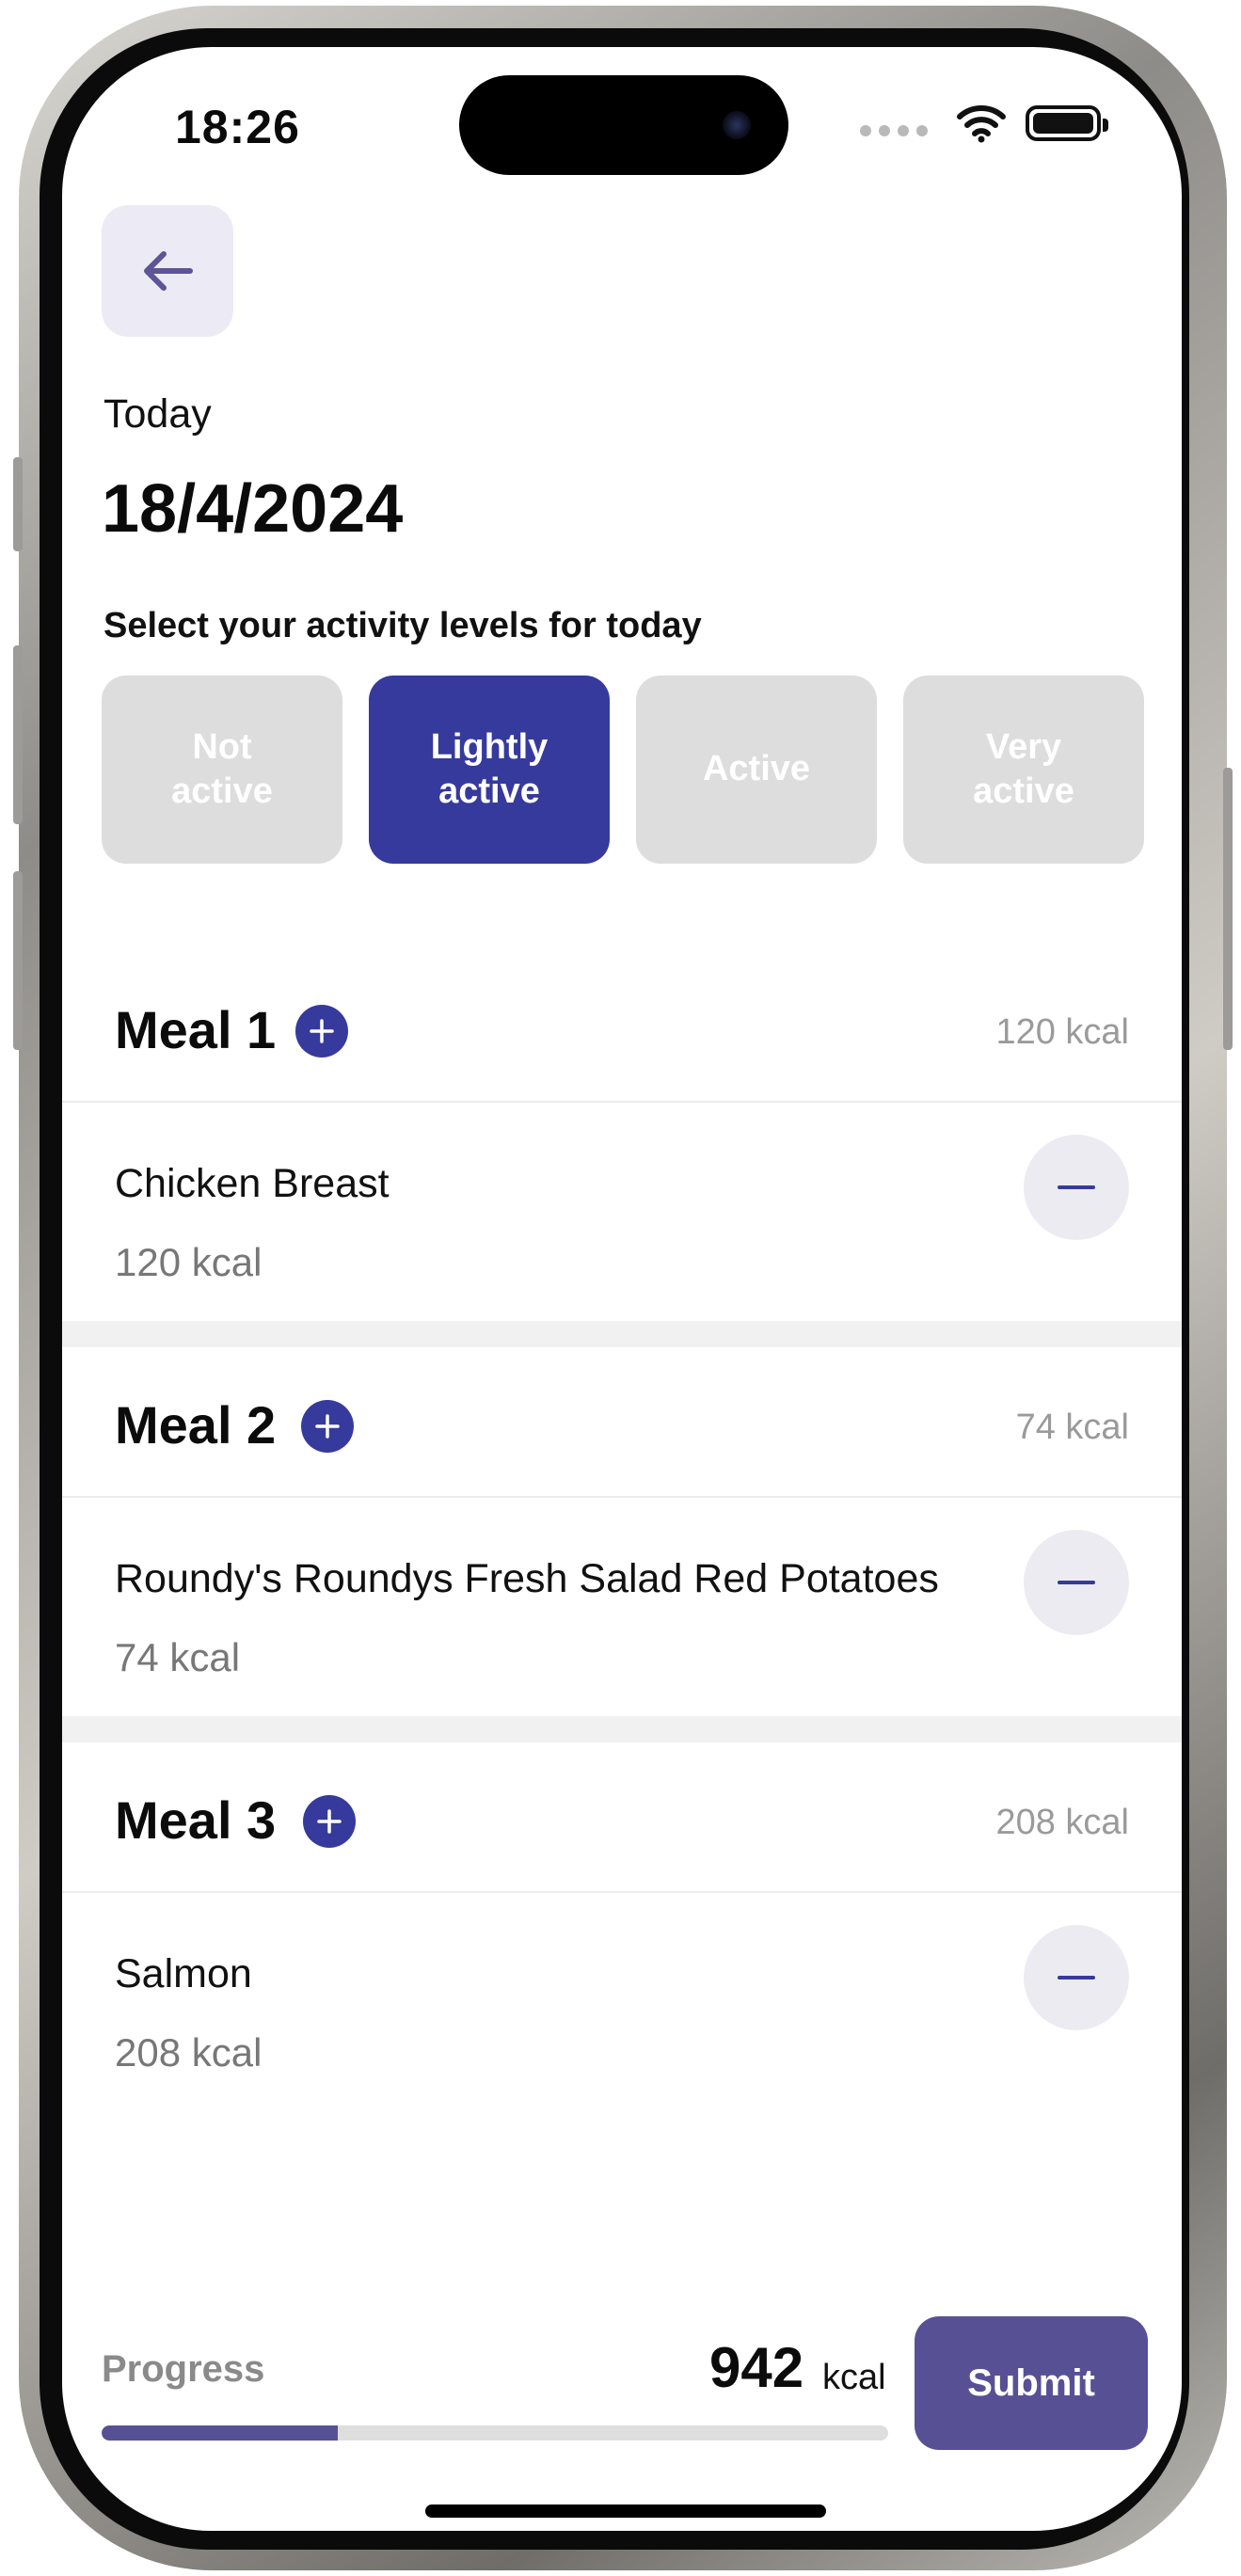 The height and width of the screenshot is (2576, 1241). Describe the element at coordinates (253, 1183) in the screenshot. I see `food-name: Chicken Breast` at that location.